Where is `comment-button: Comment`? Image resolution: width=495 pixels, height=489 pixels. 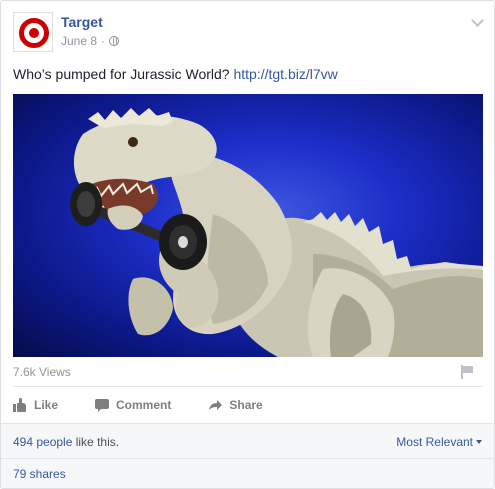
comment-button: Comment is located at coordinates (133, 405).